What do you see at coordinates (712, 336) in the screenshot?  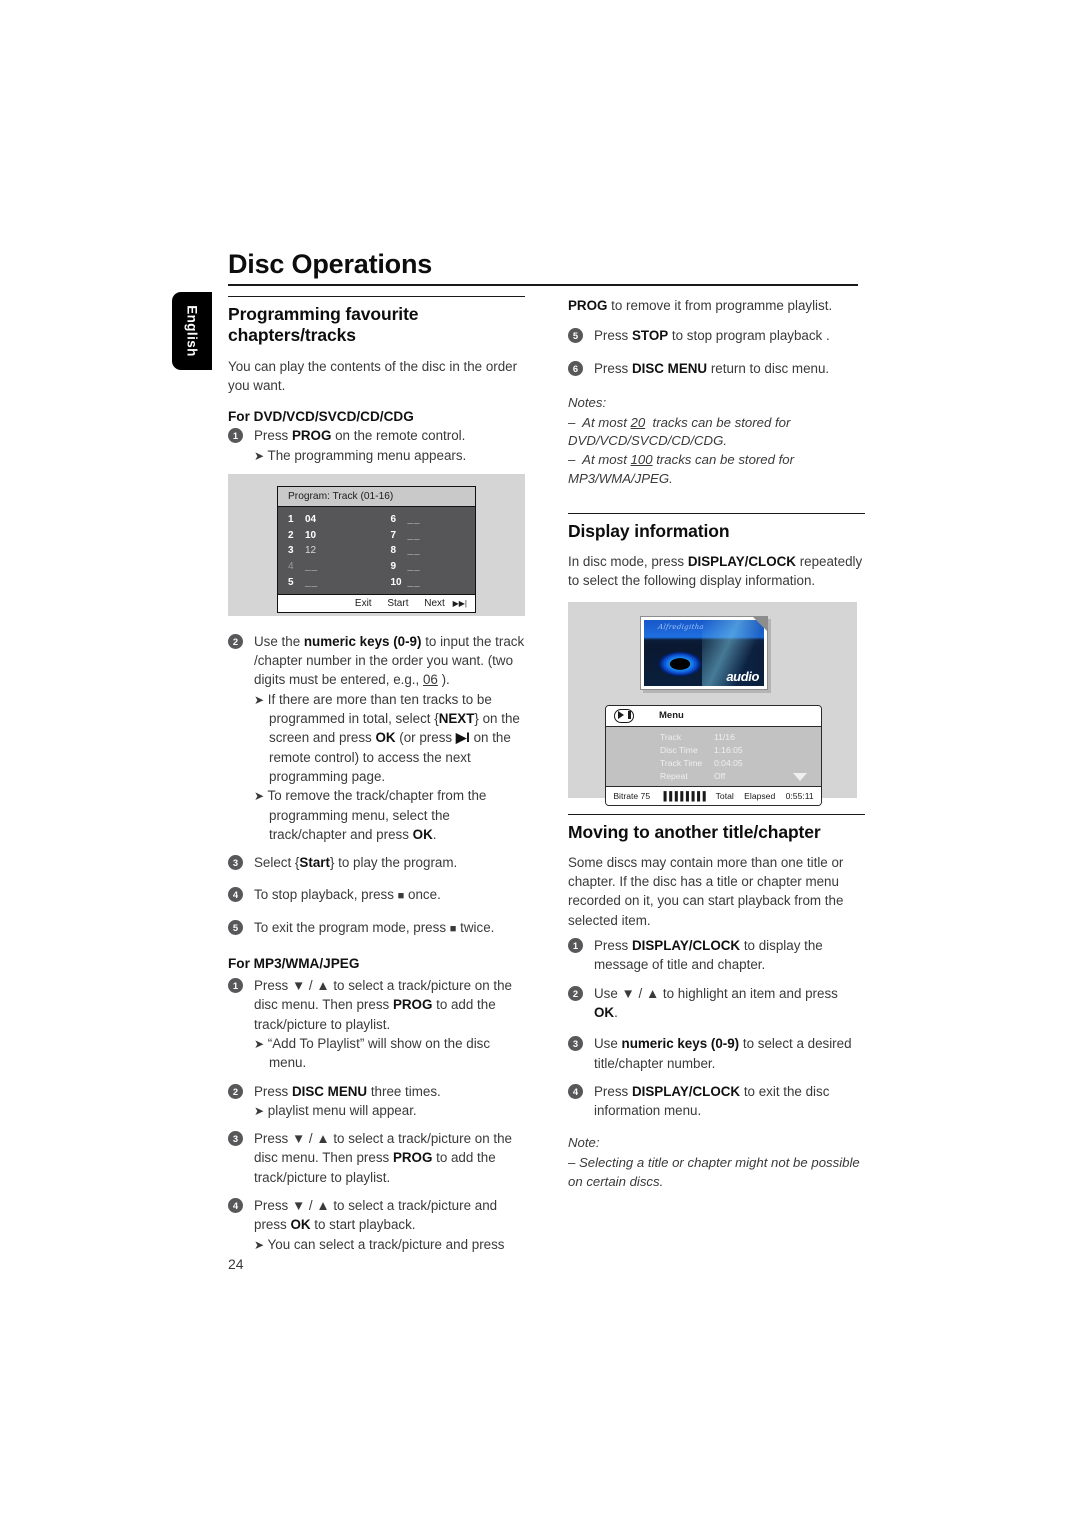 I see `step-text: Press STOP to stop program playback .` at bounding box center [712, 336].